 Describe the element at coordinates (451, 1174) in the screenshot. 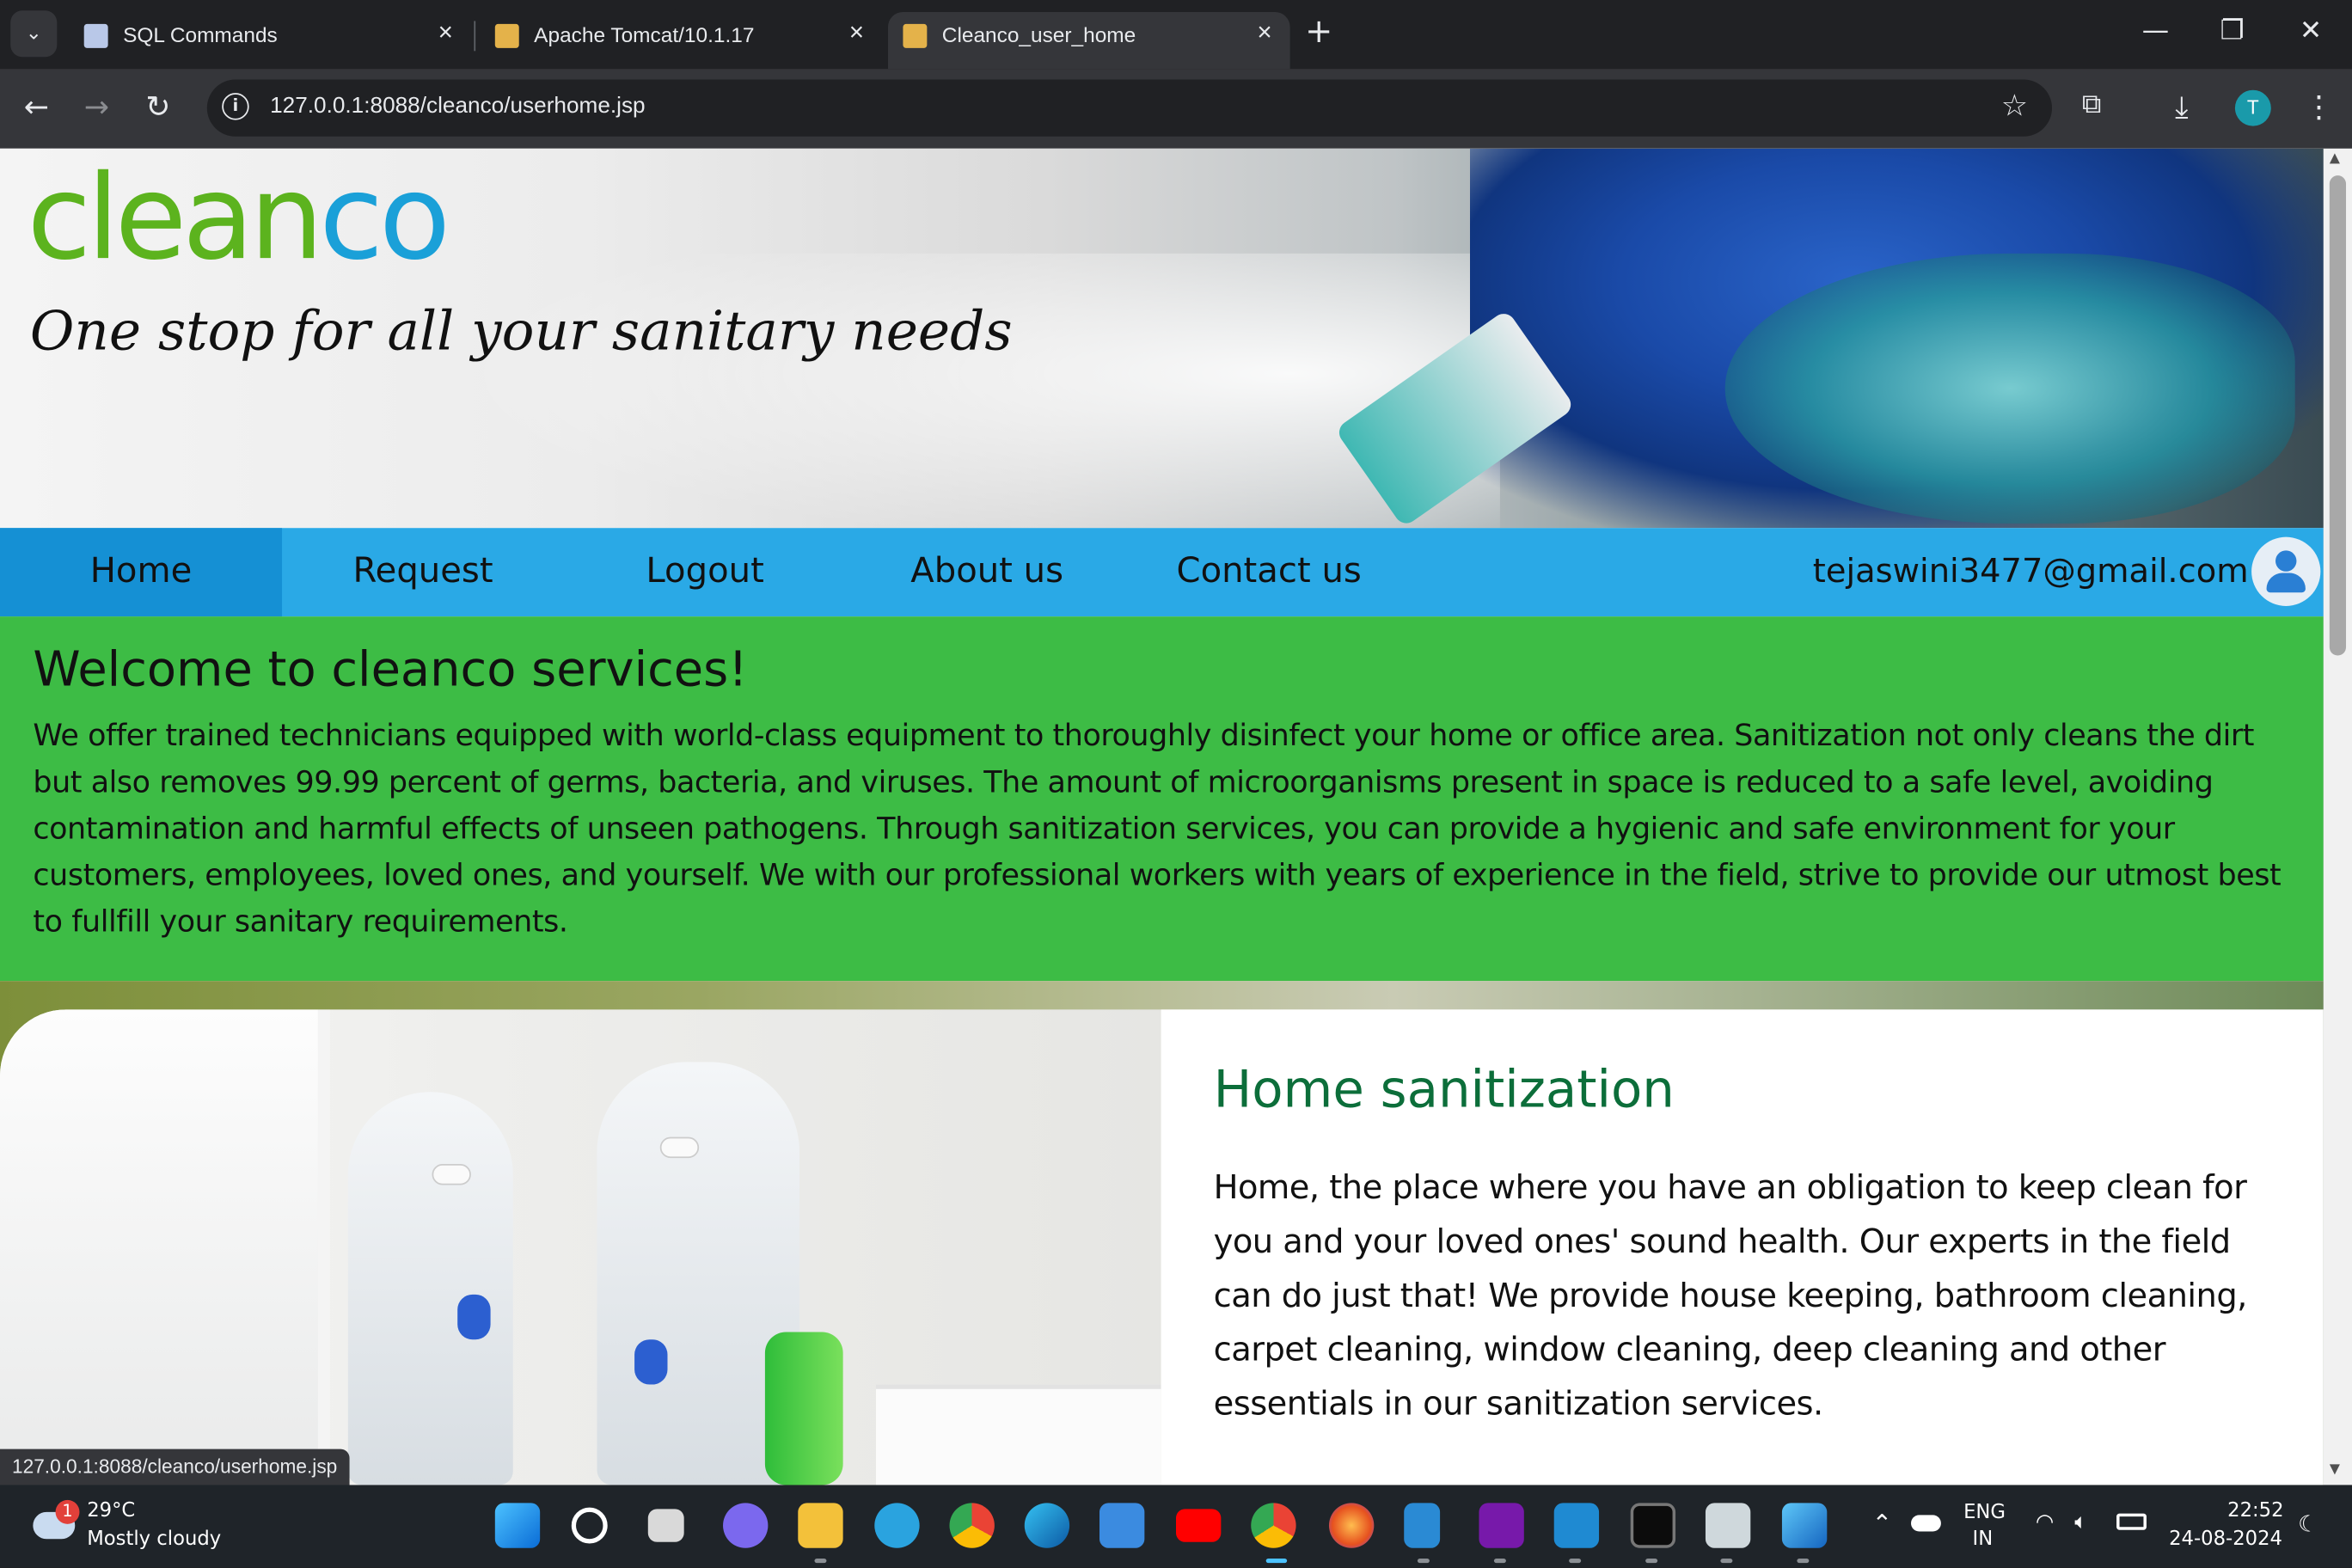

I see `mask-left` at that location.